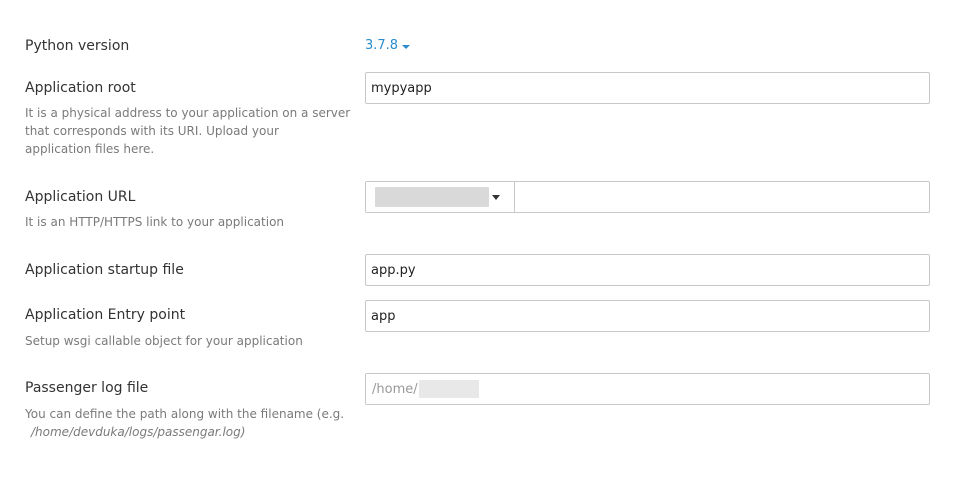  What do you see at coordinates (77, 46) in the screenshot?
I see `python-version-label: Python version` at bounding box center [77, 46].